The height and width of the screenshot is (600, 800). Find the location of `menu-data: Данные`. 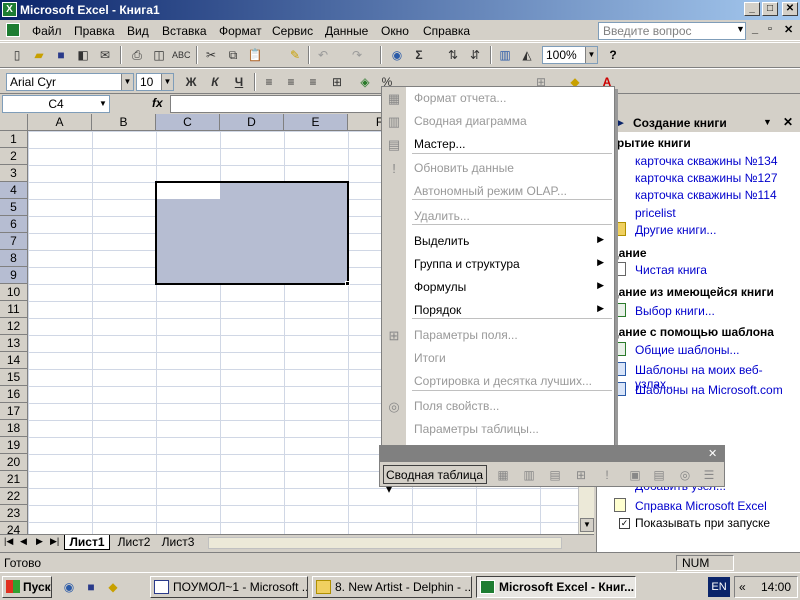

menu-data: Данные is located at coordinates (346, 31).